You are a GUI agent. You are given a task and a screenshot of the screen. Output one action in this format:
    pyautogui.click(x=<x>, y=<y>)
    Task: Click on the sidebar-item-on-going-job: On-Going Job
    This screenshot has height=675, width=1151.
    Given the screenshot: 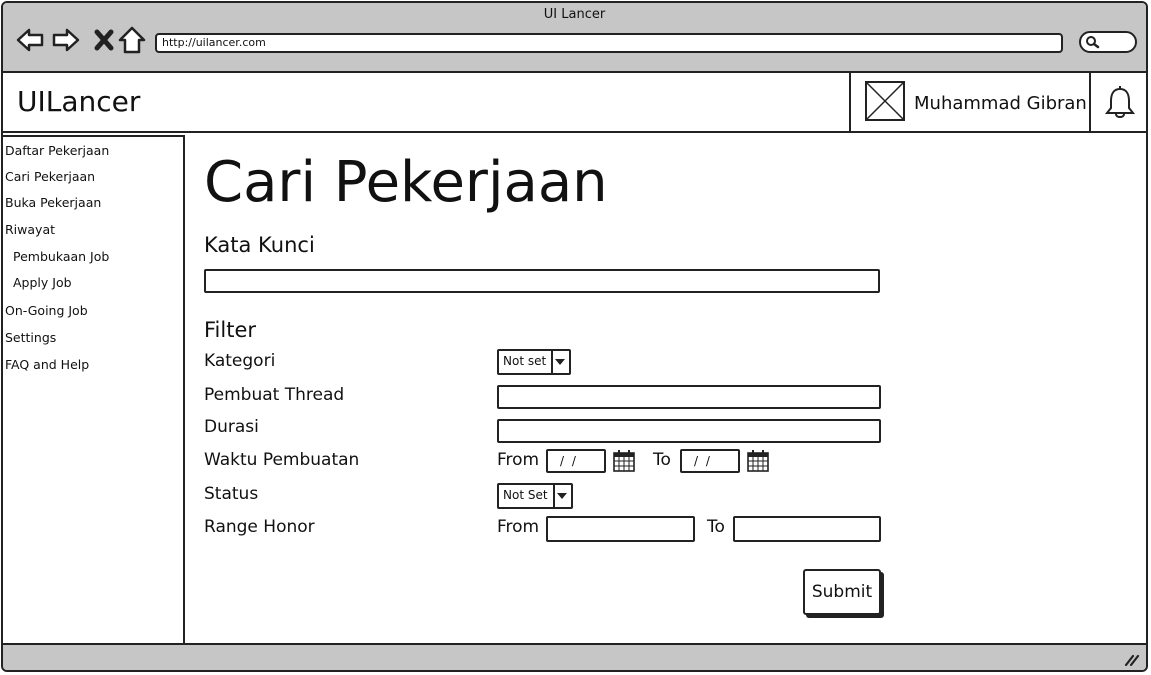 What is the action you would take?
    pyautogui.click(x=46, y=310)
    